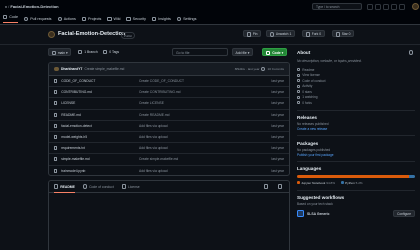 This screenshot has width=420, height=250. I want to click on list-icon, so click(279, 186).